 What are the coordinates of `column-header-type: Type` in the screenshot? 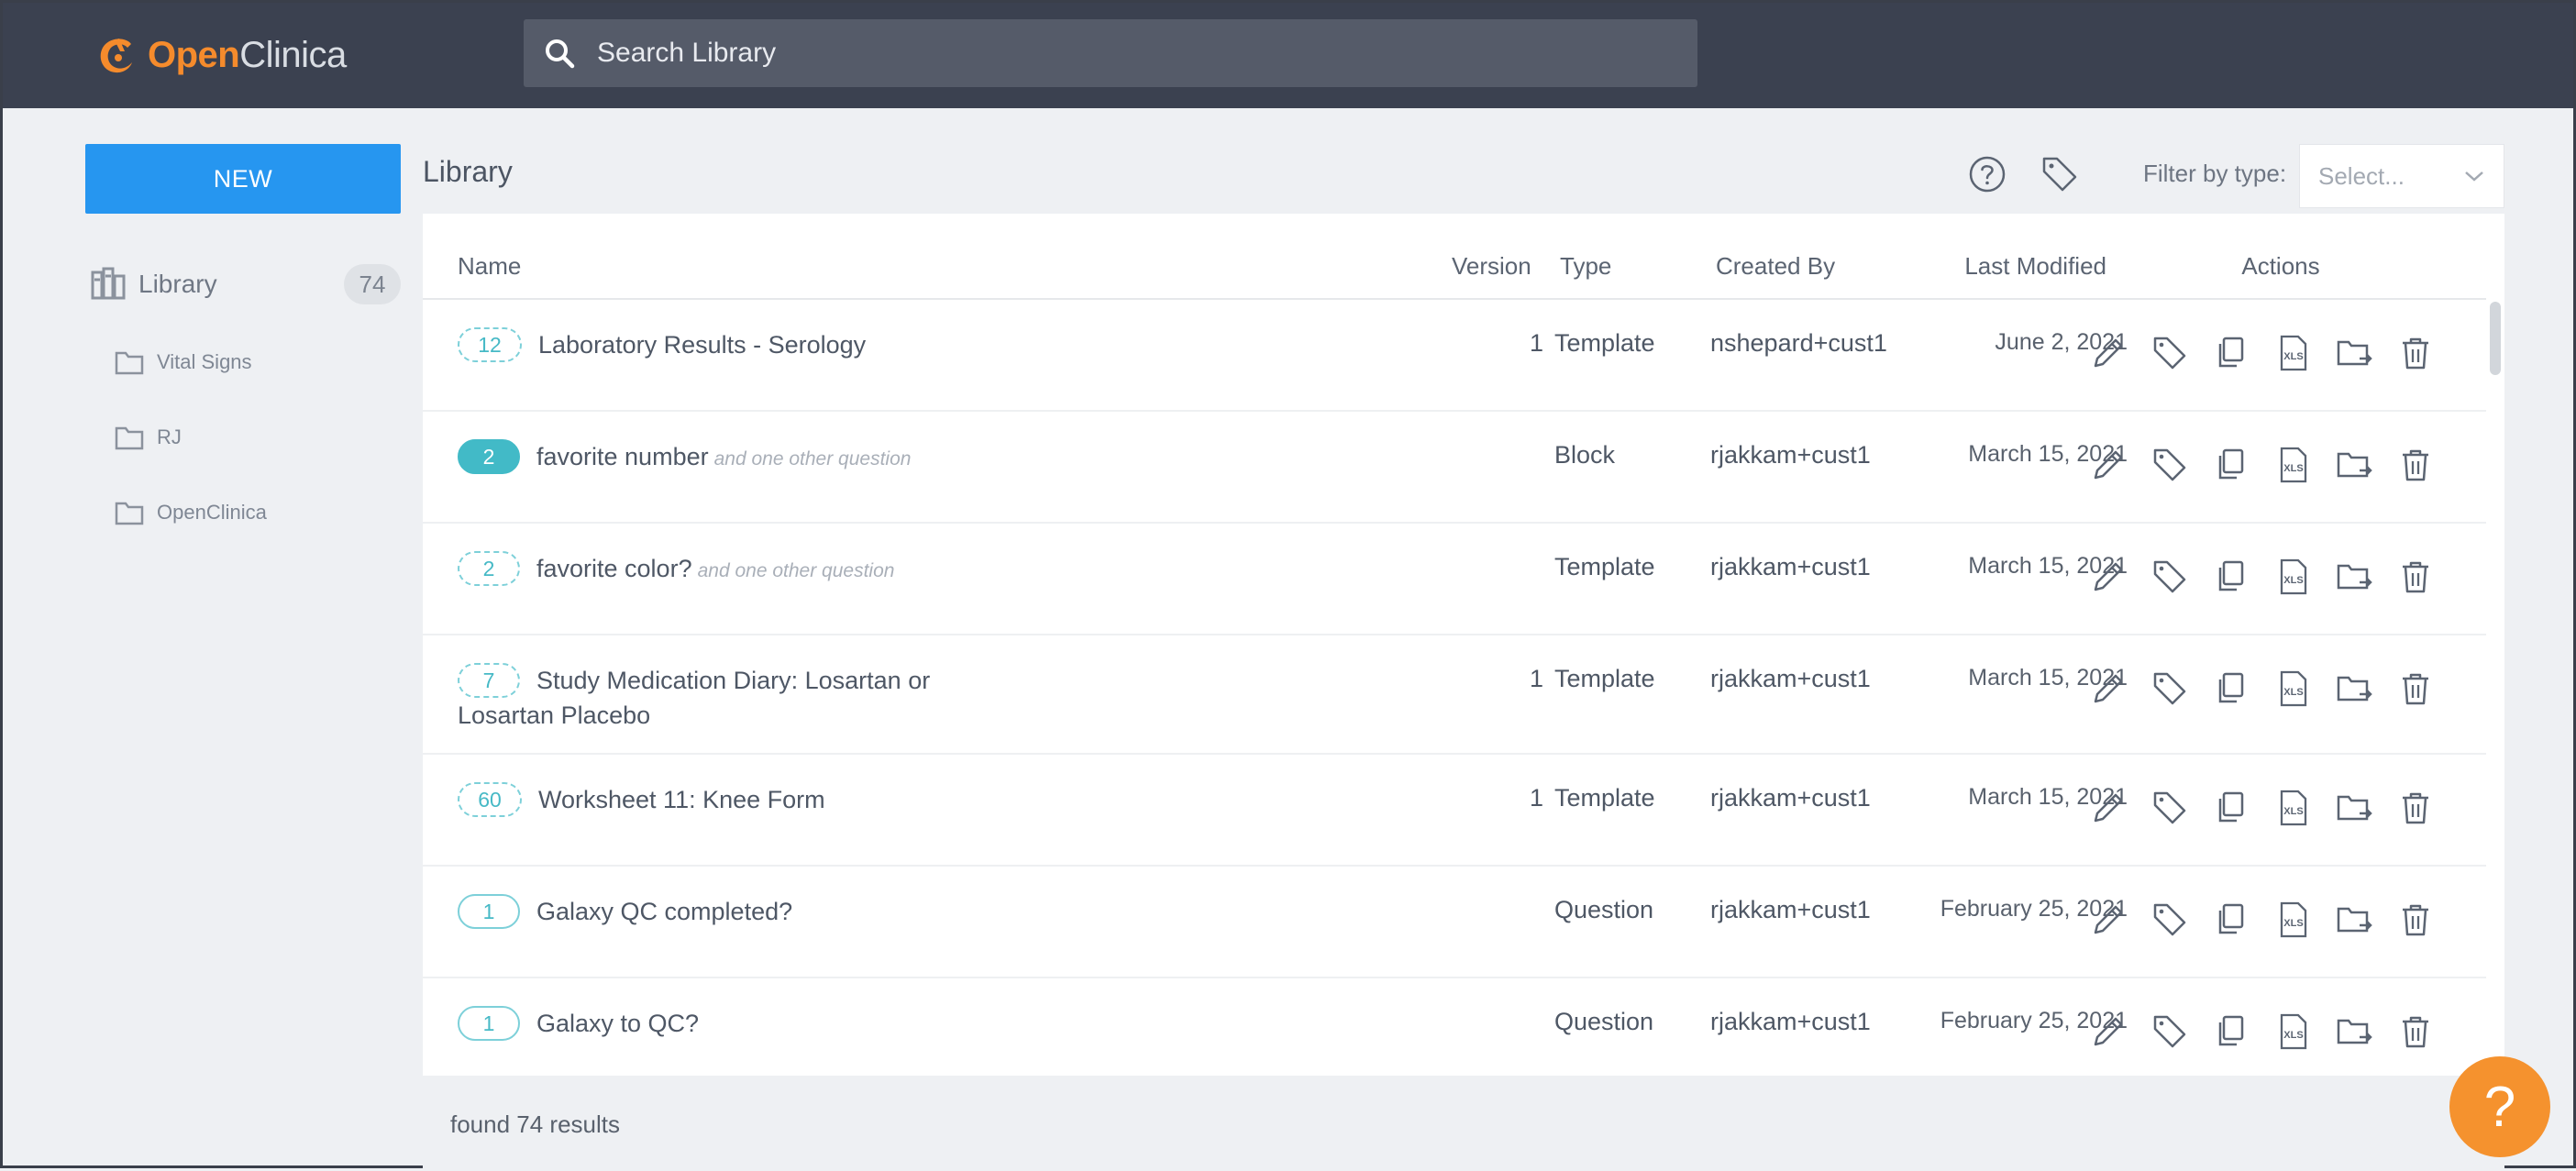 It's located at (1585, 266).